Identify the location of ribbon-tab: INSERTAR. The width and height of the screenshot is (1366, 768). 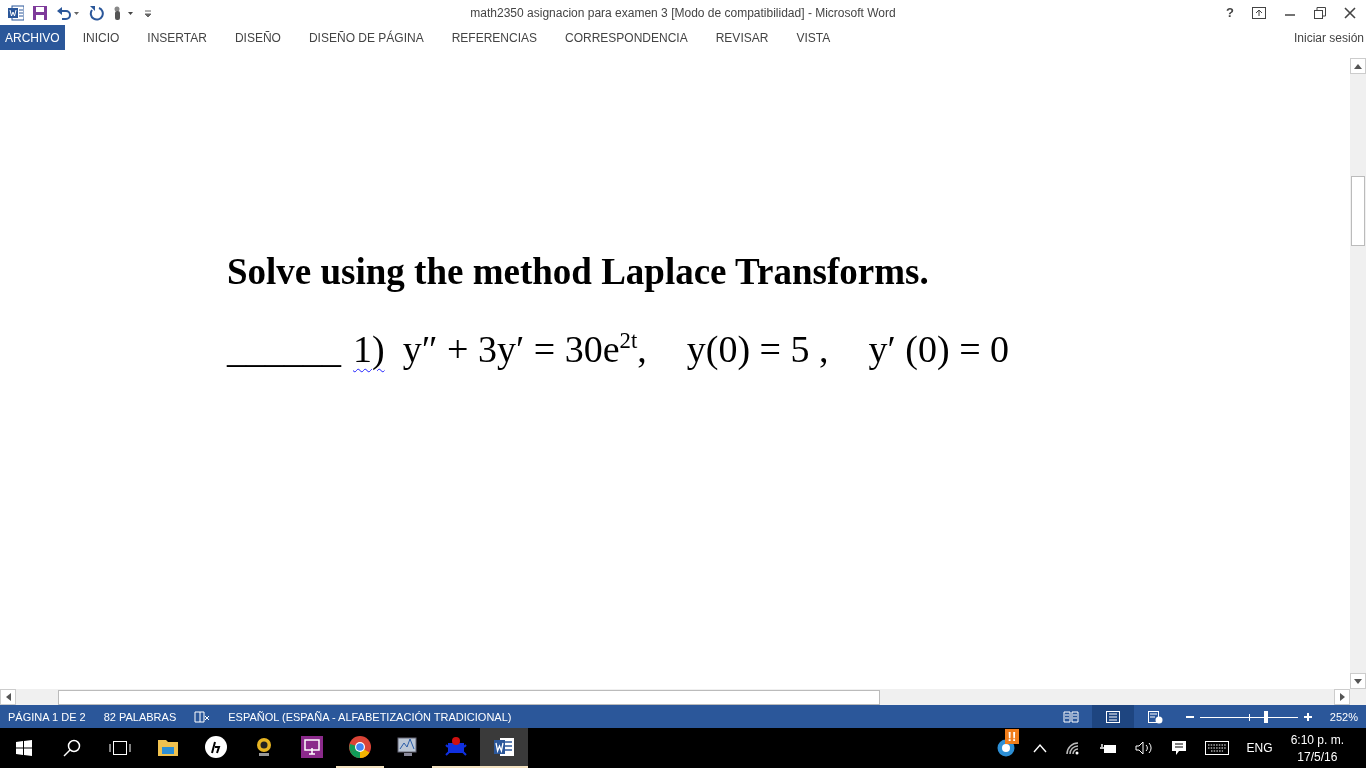
(177, 37).